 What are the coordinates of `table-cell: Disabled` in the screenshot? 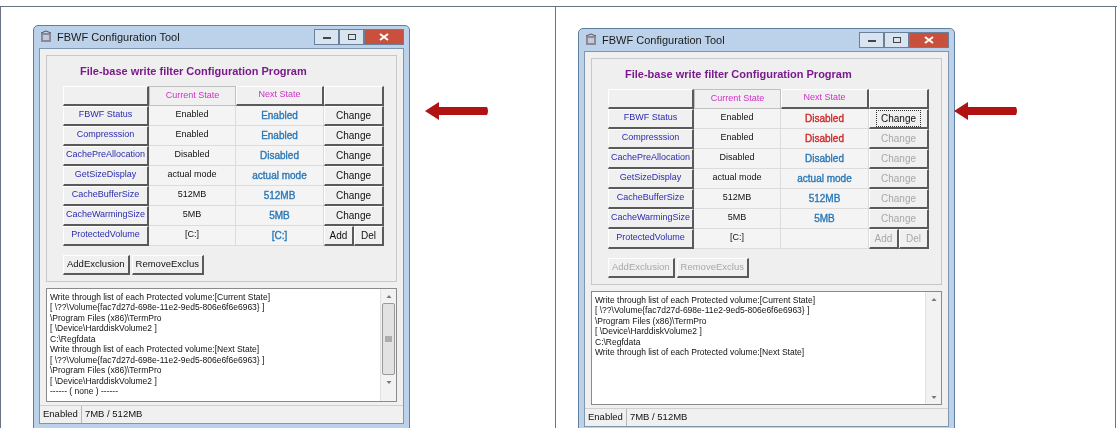 It's located at (737, 158).